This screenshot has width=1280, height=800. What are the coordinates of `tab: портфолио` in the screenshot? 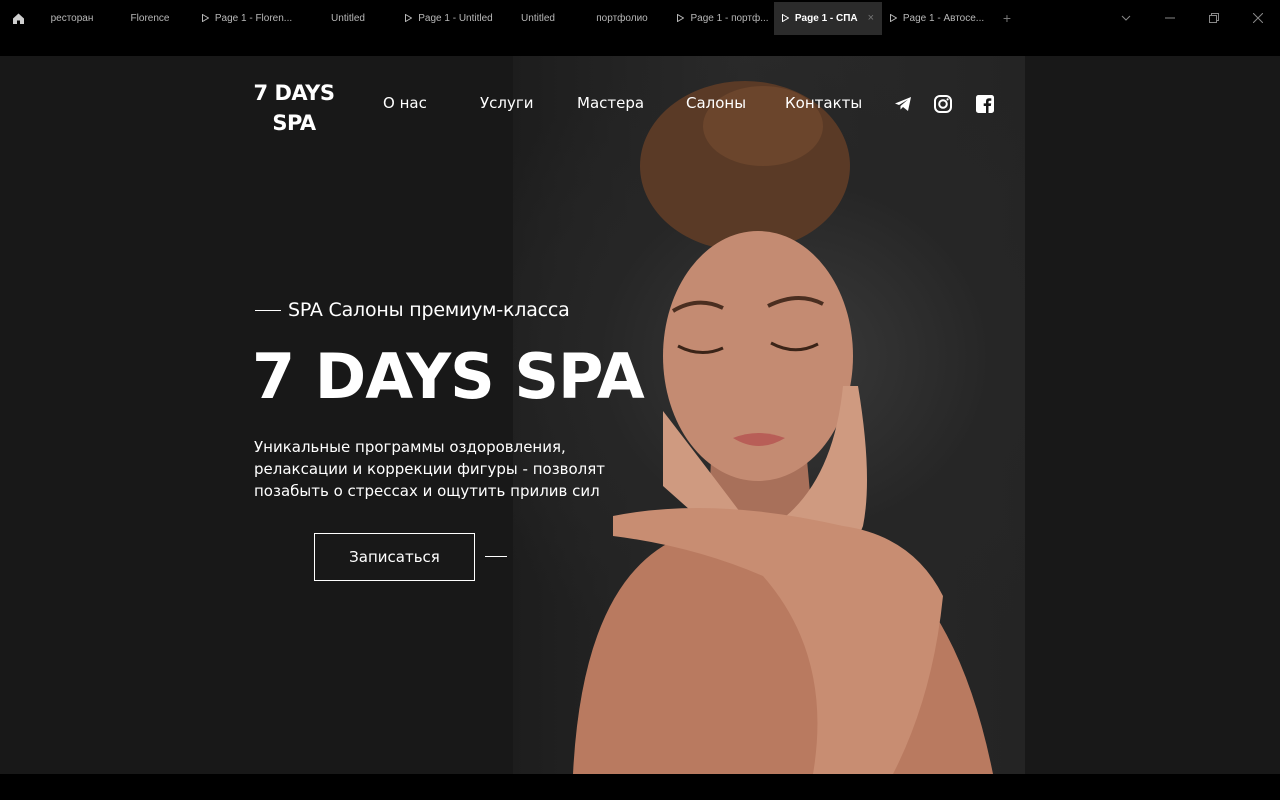 It's located at (622, 18).